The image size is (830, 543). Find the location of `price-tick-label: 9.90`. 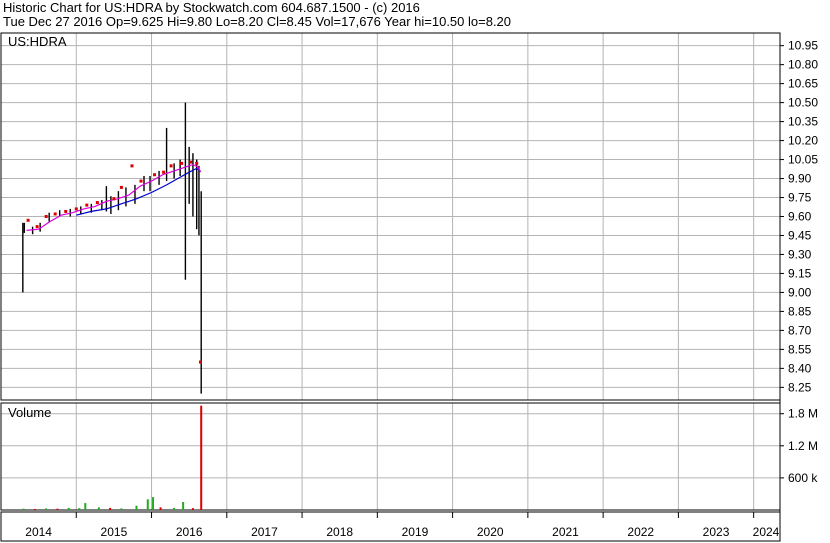

price-tick-label: 9.90 is located at coordinates (800, 179).